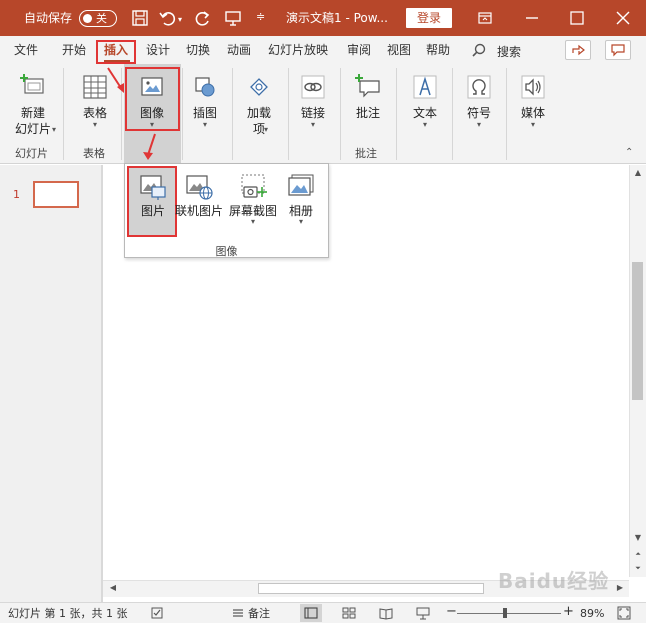 The width and height of the screenshot is (646, 623). Describe the element at coordinates (203, 18) in the screenshot. I see `redo-icon` at that location.